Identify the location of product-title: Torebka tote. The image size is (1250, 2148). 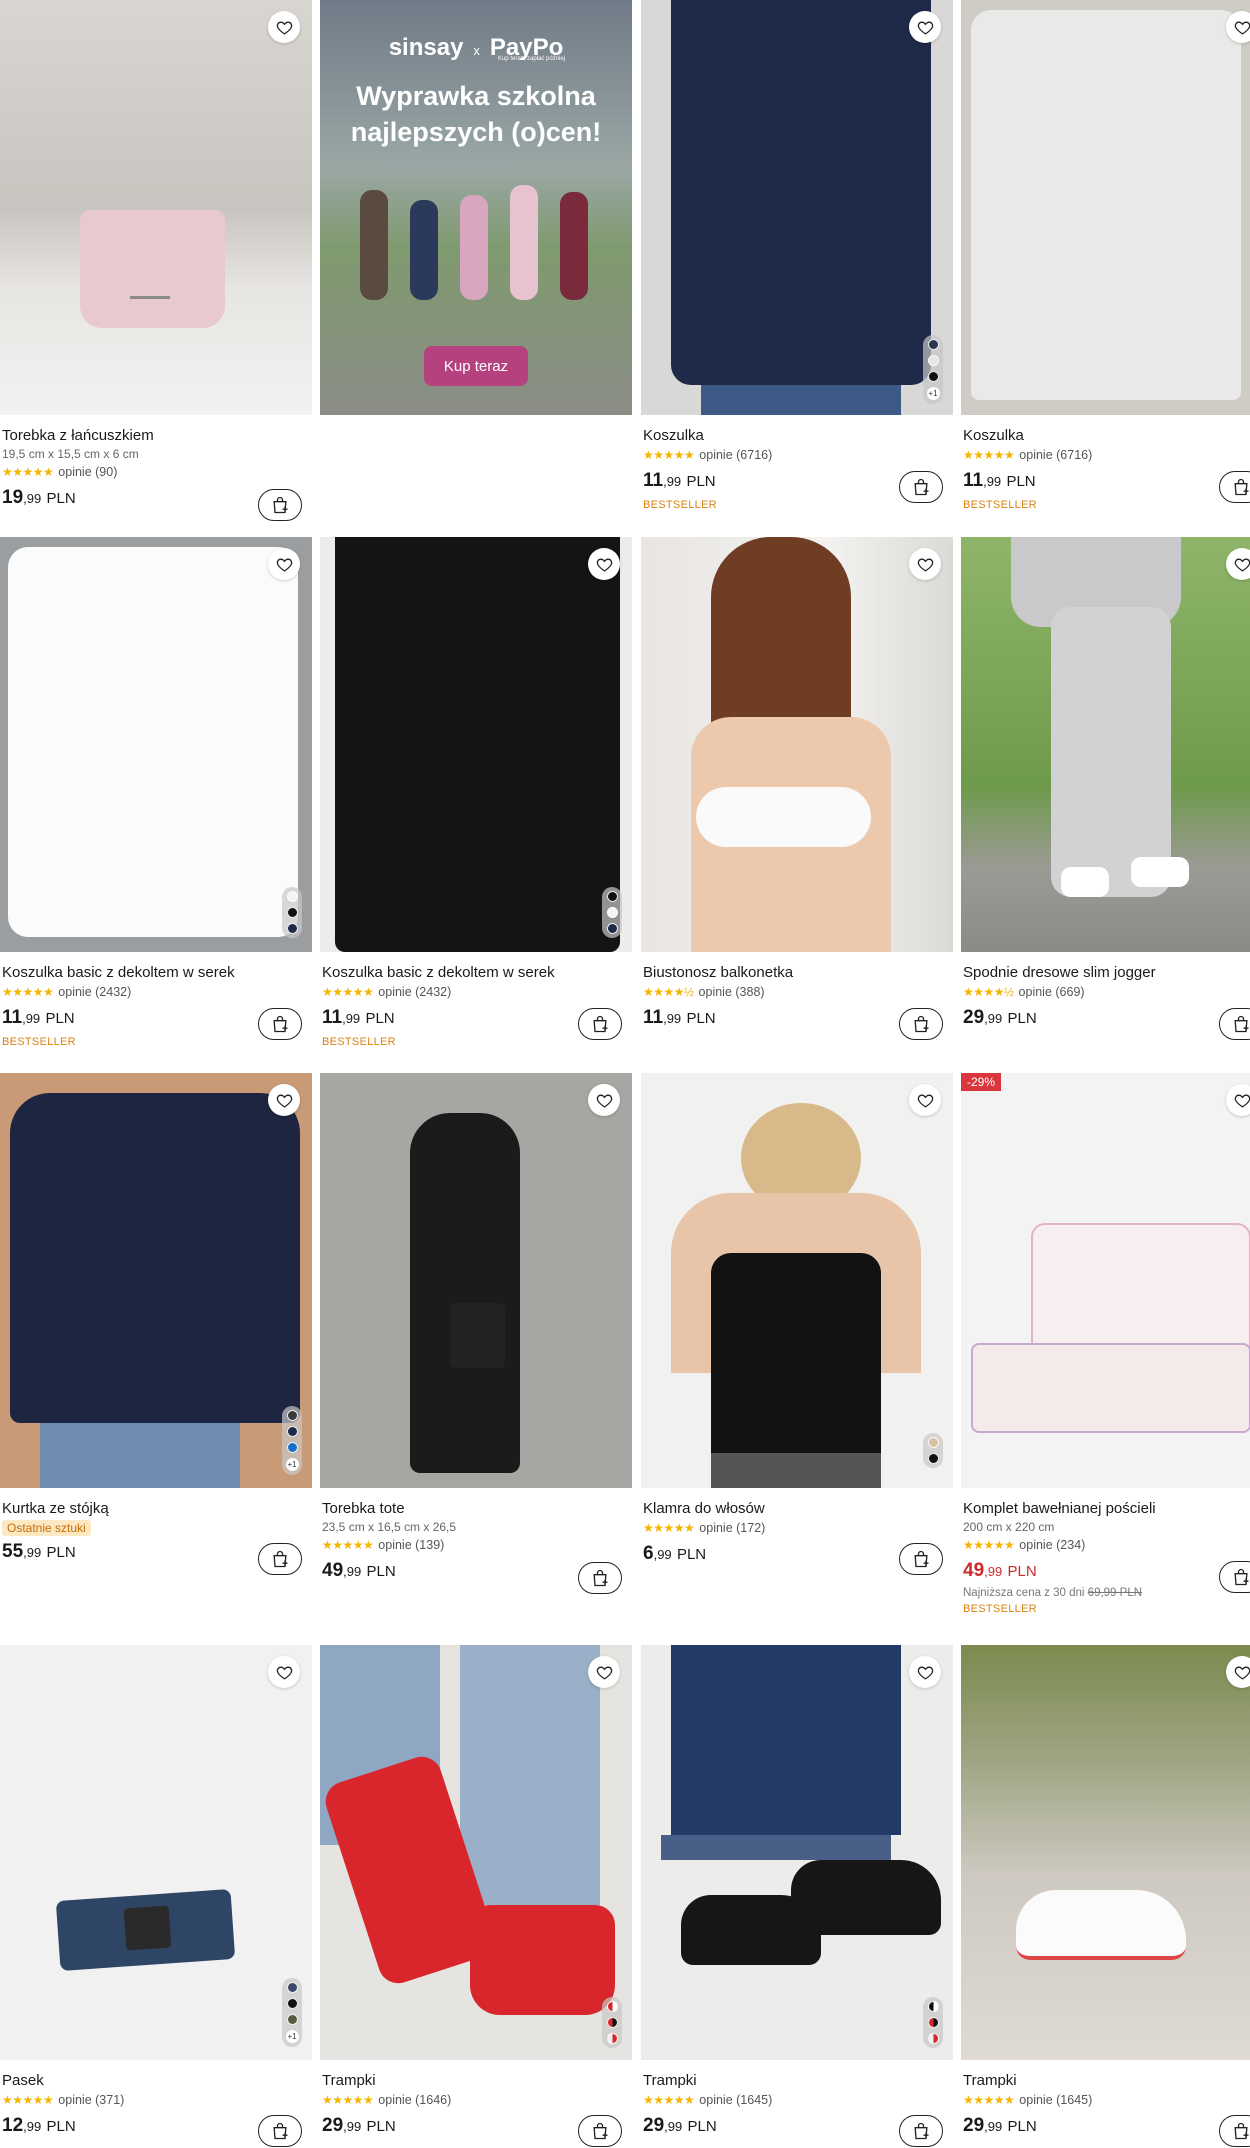
(472, 1509).